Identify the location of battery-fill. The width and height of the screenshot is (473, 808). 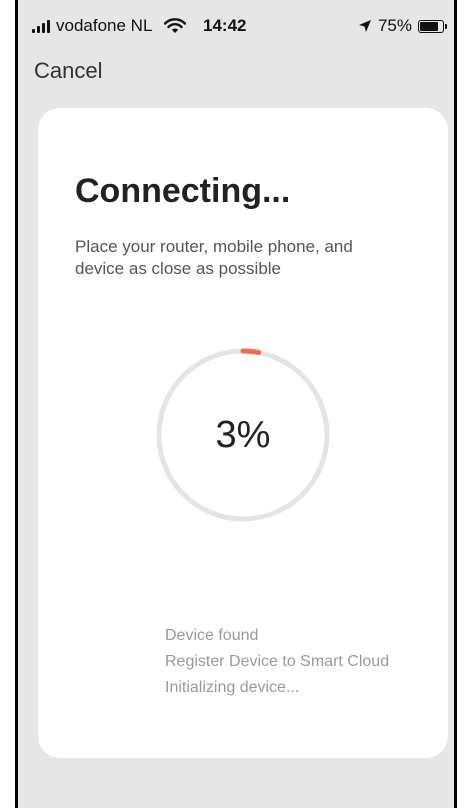
(429, 26).